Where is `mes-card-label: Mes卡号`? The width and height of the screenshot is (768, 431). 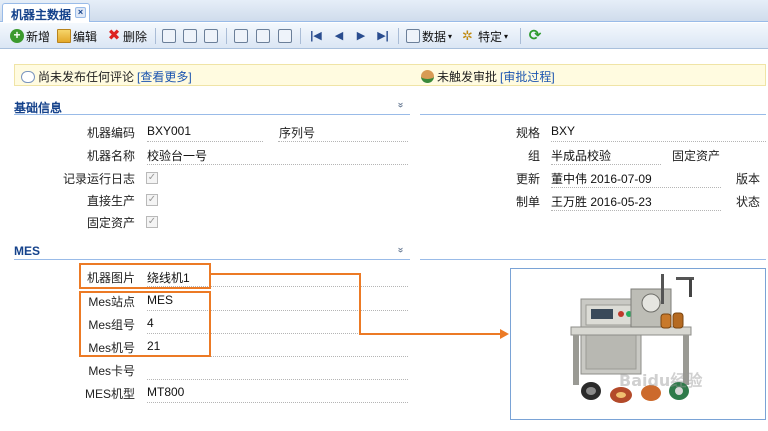 mes-card-label: Mes卡号 is located at coordinates (111, 371).